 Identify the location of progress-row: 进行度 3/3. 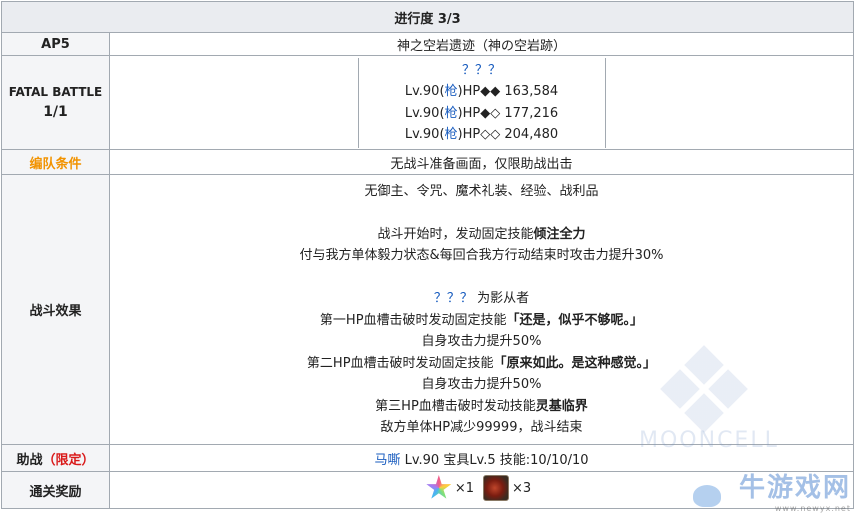
(427, 17).